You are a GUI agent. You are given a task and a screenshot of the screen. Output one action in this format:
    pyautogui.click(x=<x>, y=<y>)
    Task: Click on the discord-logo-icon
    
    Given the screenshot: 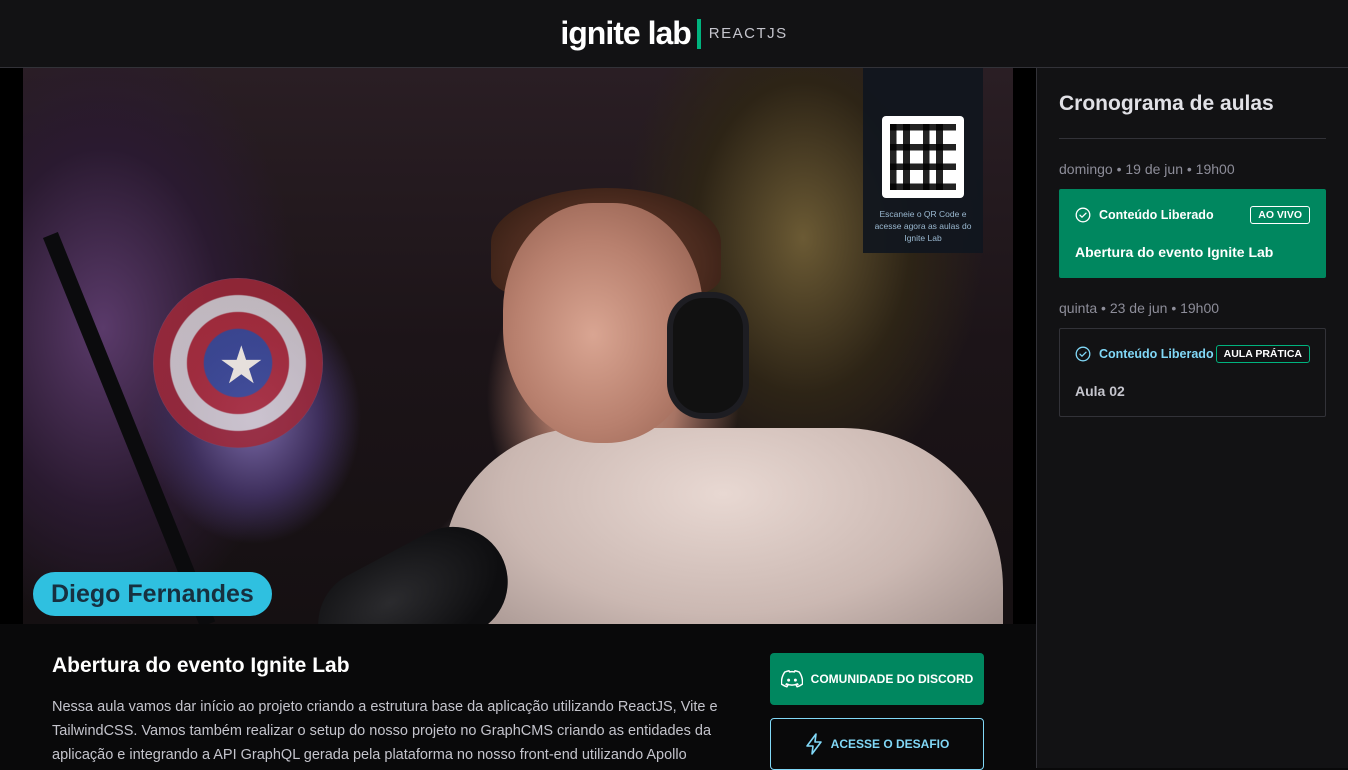 What is the action you would take?
    pyautogui.click(x=791, y=679)
    